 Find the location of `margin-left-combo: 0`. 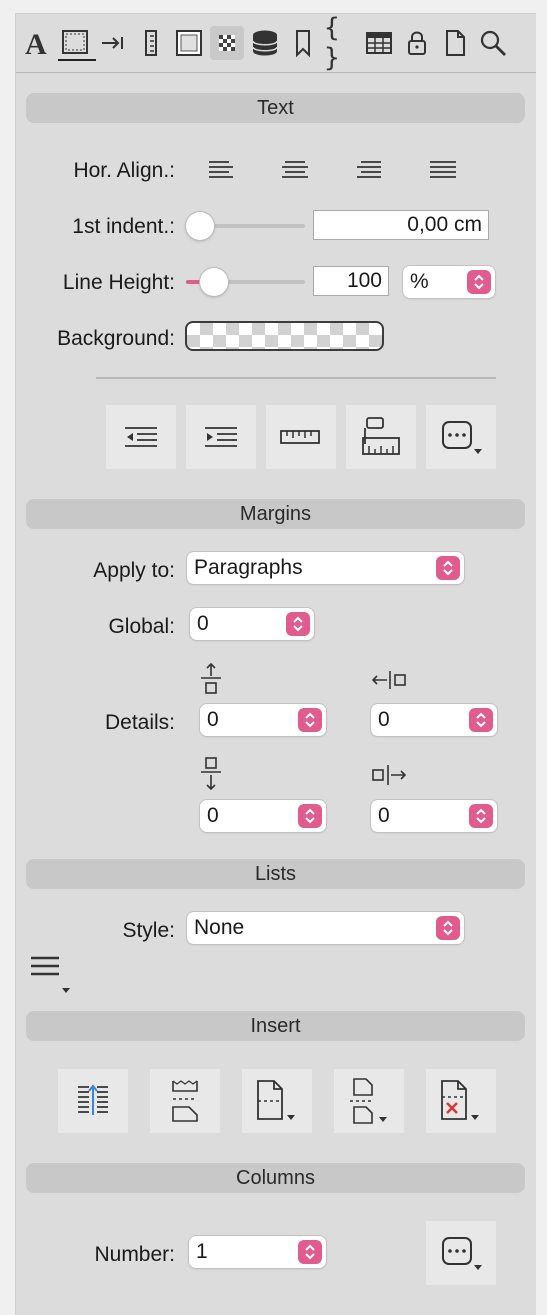

margin-left-combo: 0 is located at coordinates (434, 720).